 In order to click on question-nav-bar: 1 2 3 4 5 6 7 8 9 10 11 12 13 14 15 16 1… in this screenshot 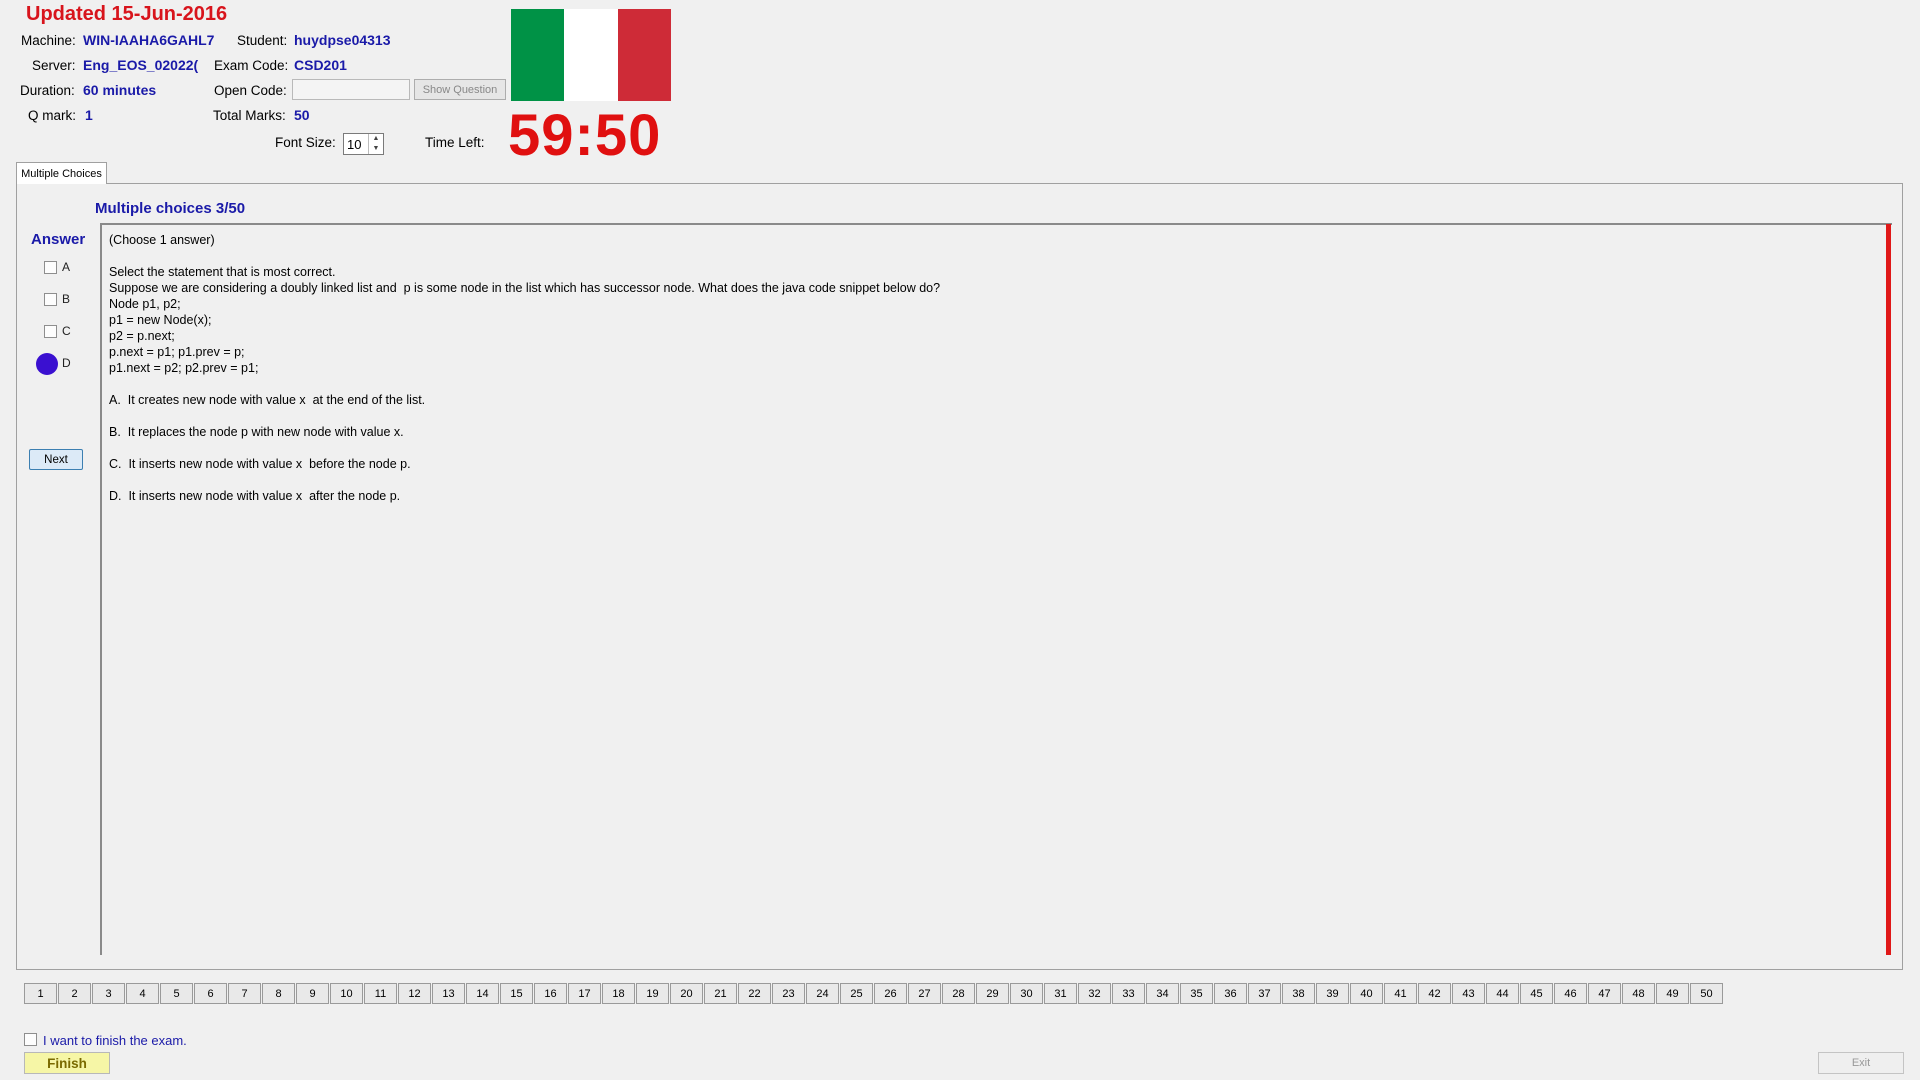, I will do `click(874, 993)`.